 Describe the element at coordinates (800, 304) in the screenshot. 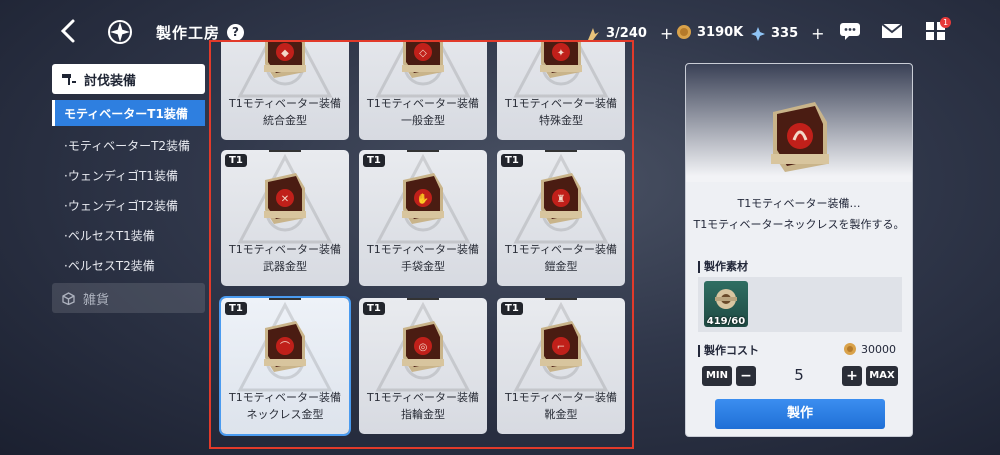

I see `materials-box: 419/60` at that location.